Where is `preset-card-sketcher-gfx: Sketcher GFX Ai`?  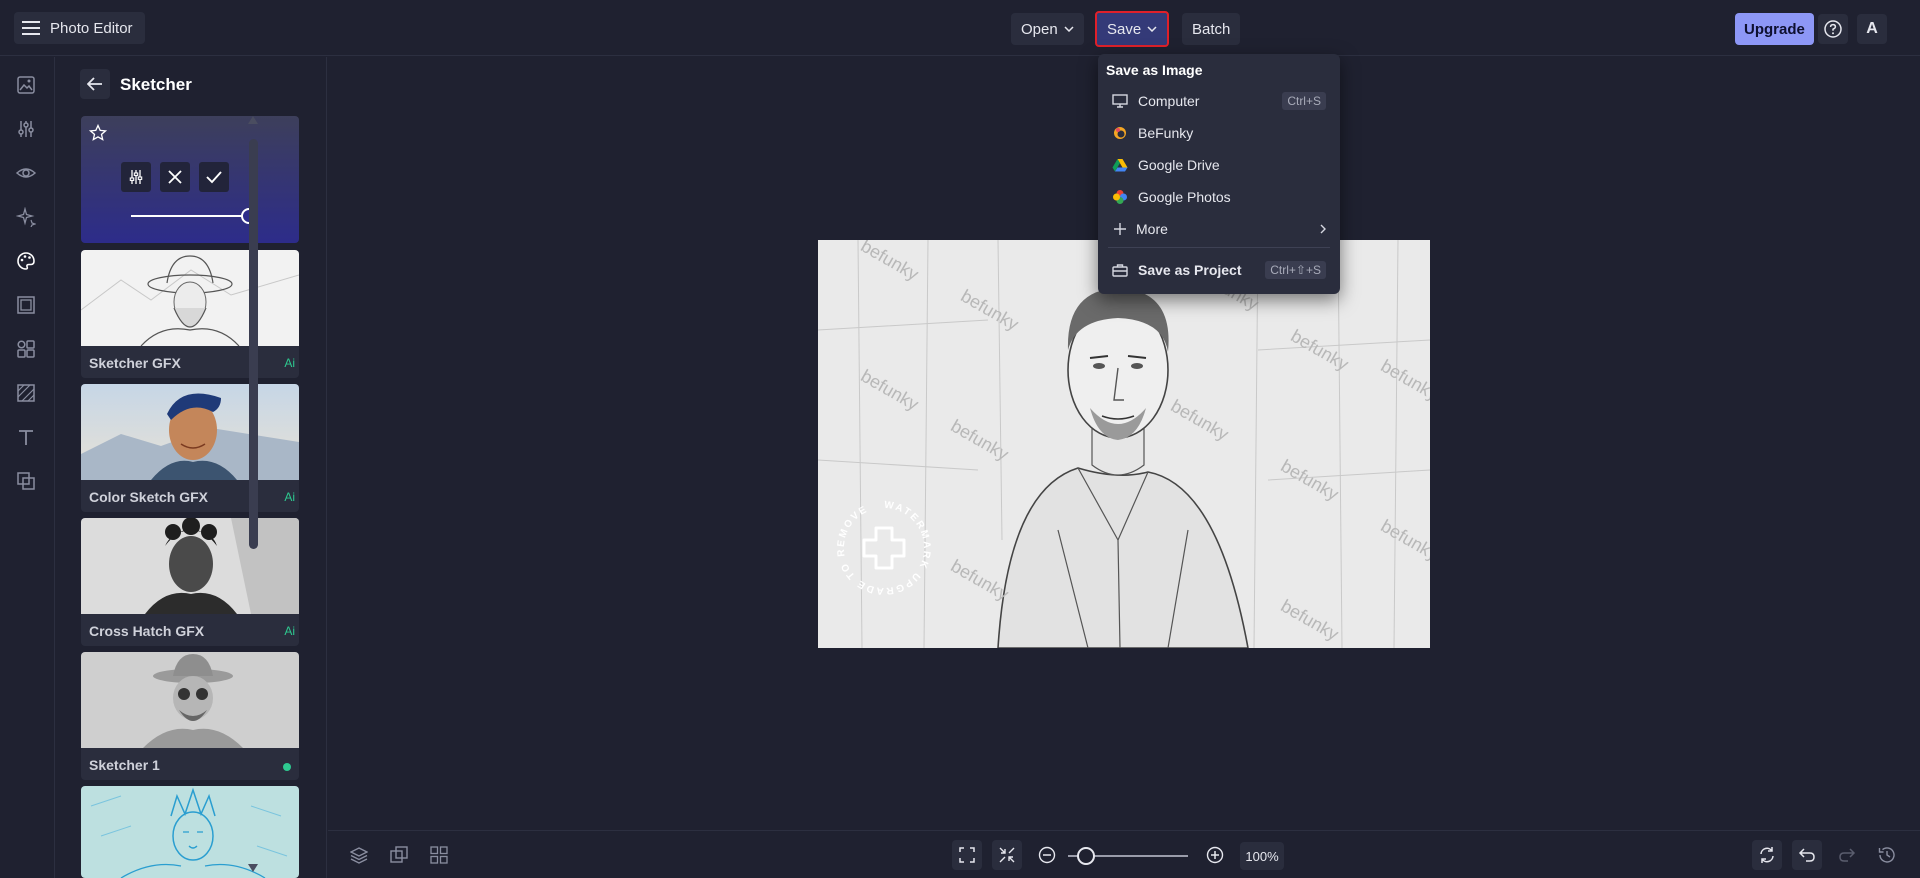
preset-card-sketcher-gfx: Sketcher GFX Ai is located at coordinates (190, 314).